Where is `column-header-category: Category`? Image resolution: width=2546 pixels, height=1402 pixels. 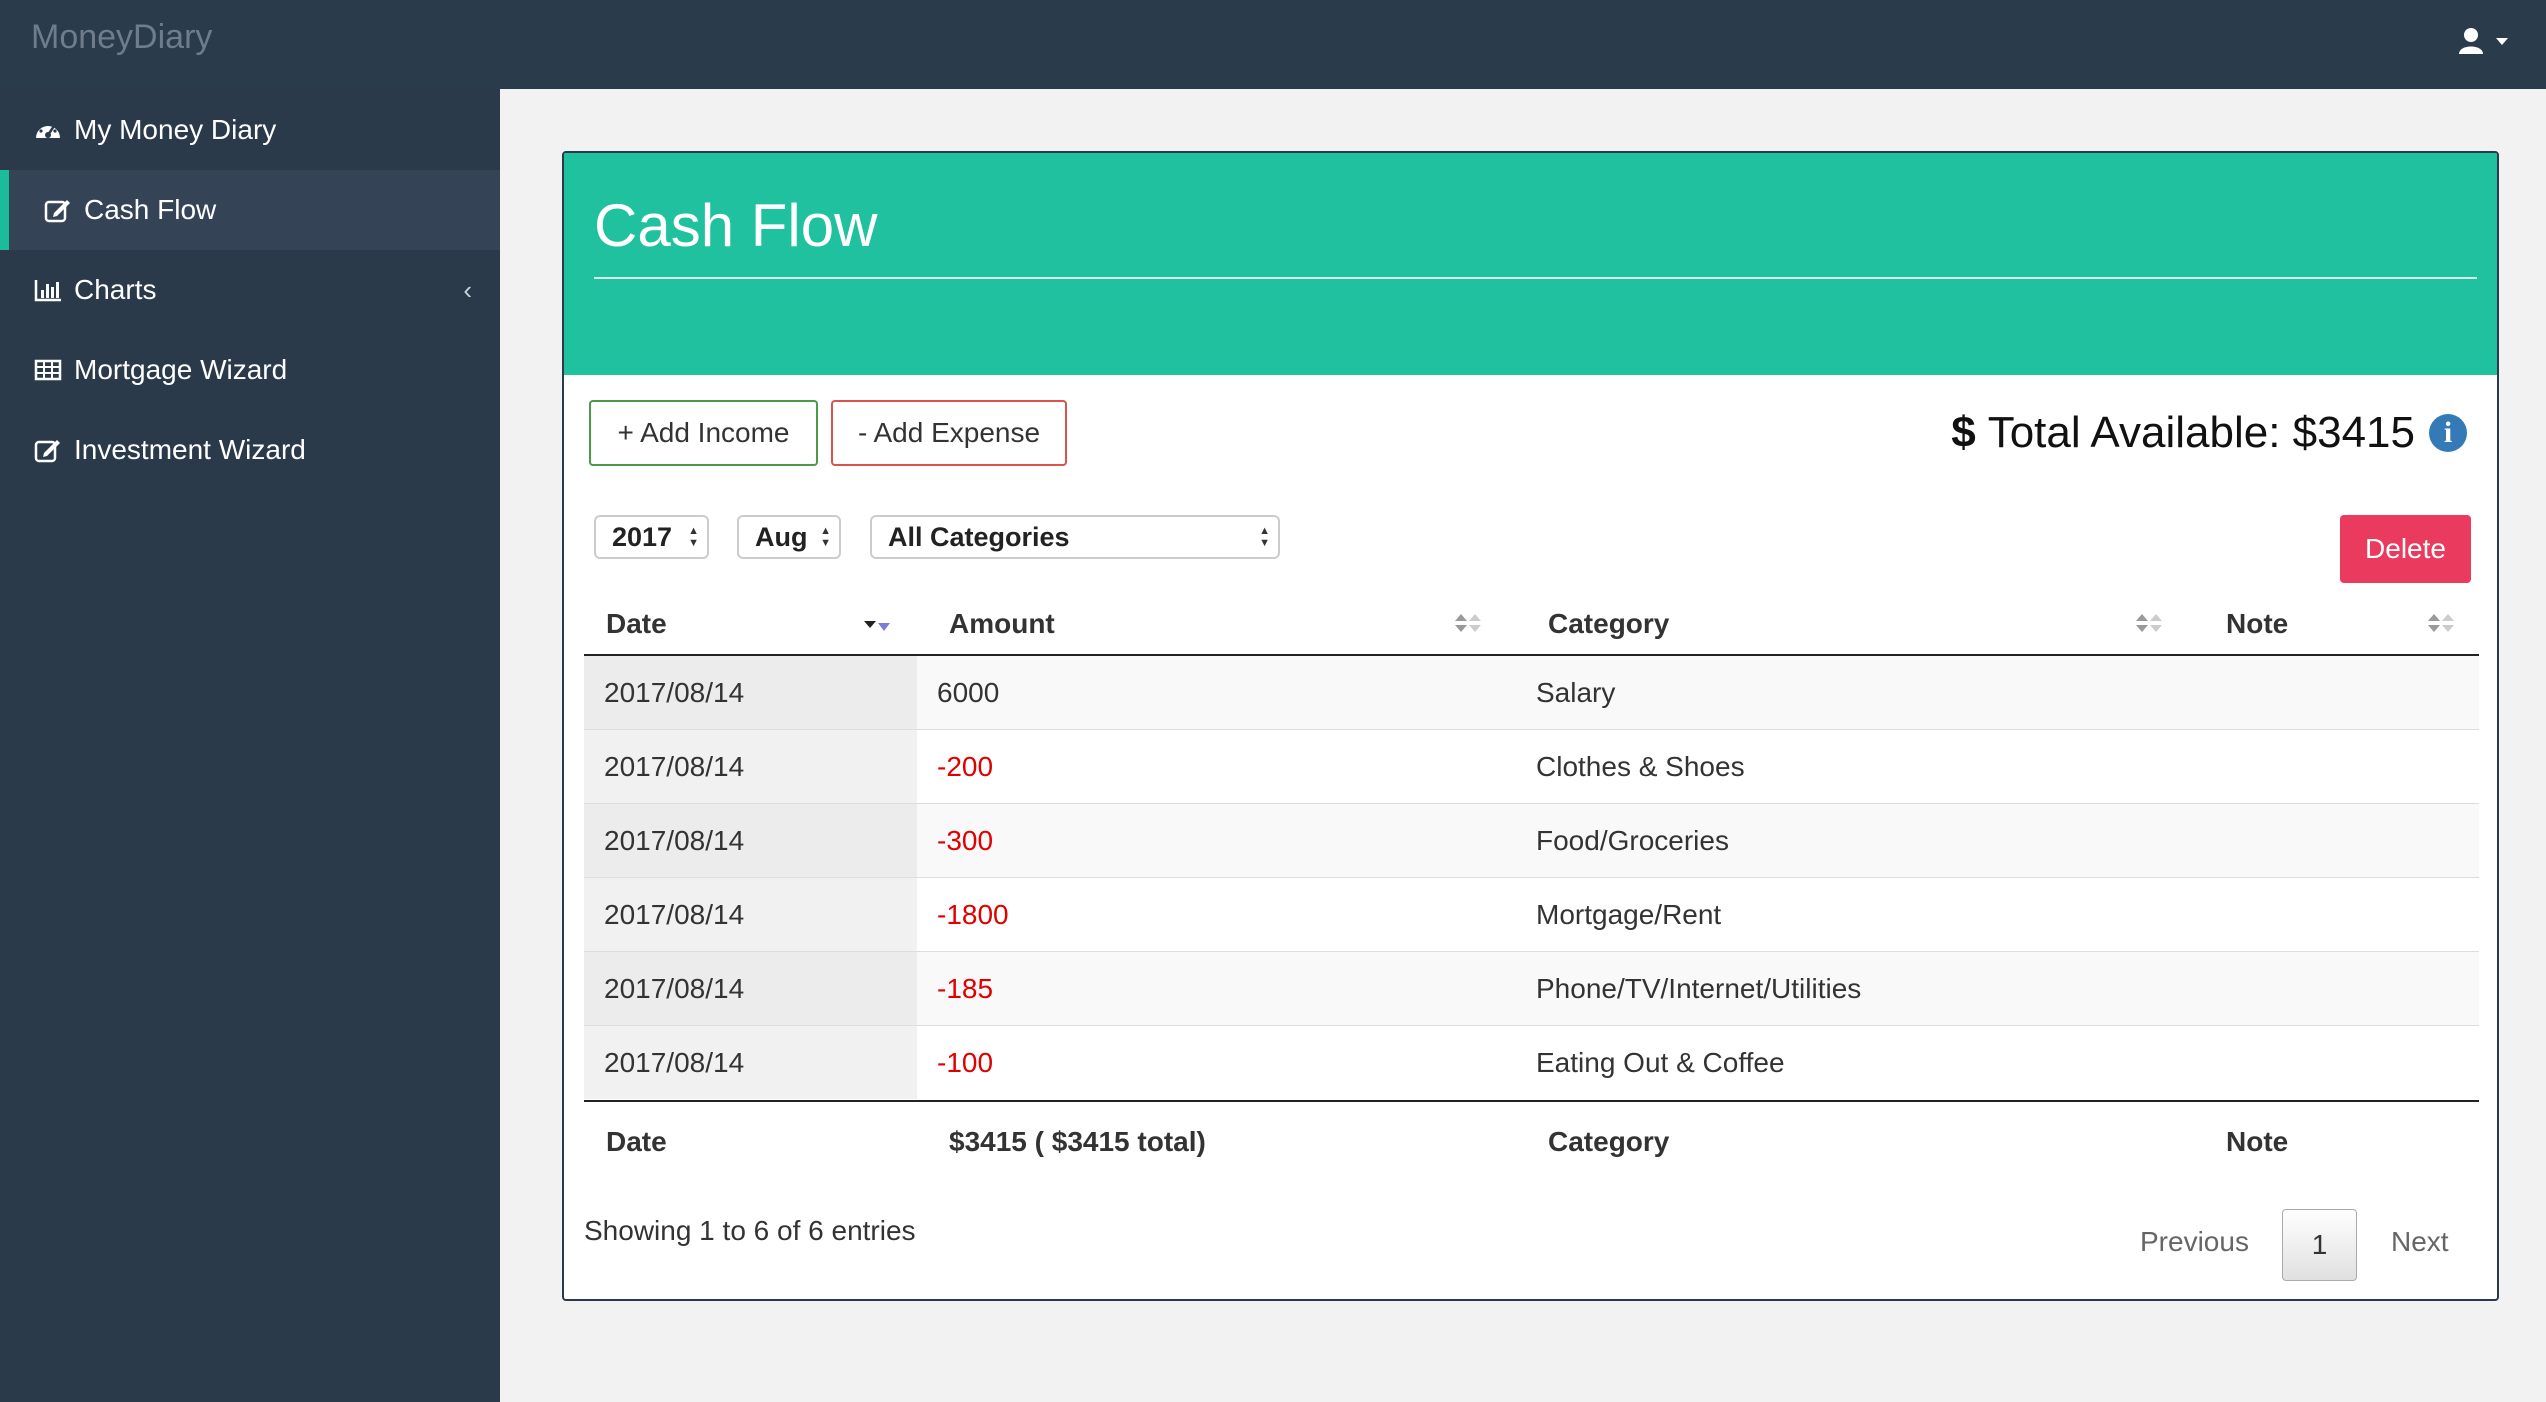
column-header-category: Category is located at coordinates (1608, 623).